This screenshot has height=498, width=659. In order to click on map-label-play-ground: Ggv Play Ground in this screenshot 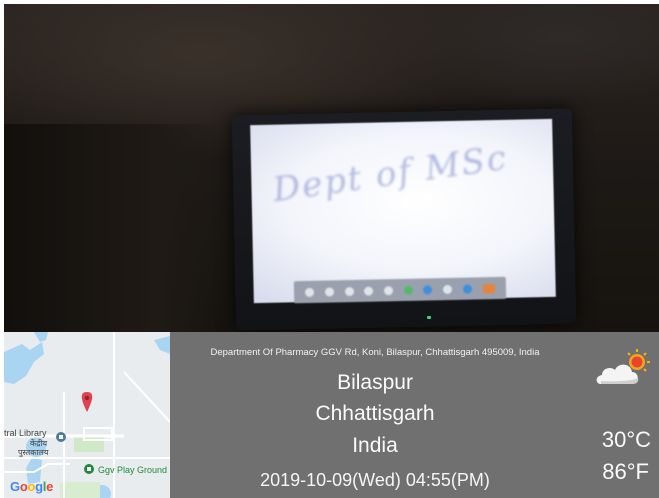, I will do `click(133, 470)`.